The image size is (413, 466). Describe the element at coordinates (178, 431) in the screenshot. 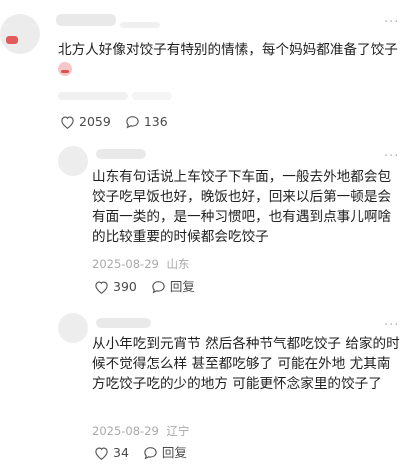

I see `comment-location: 辽宁` at that location.